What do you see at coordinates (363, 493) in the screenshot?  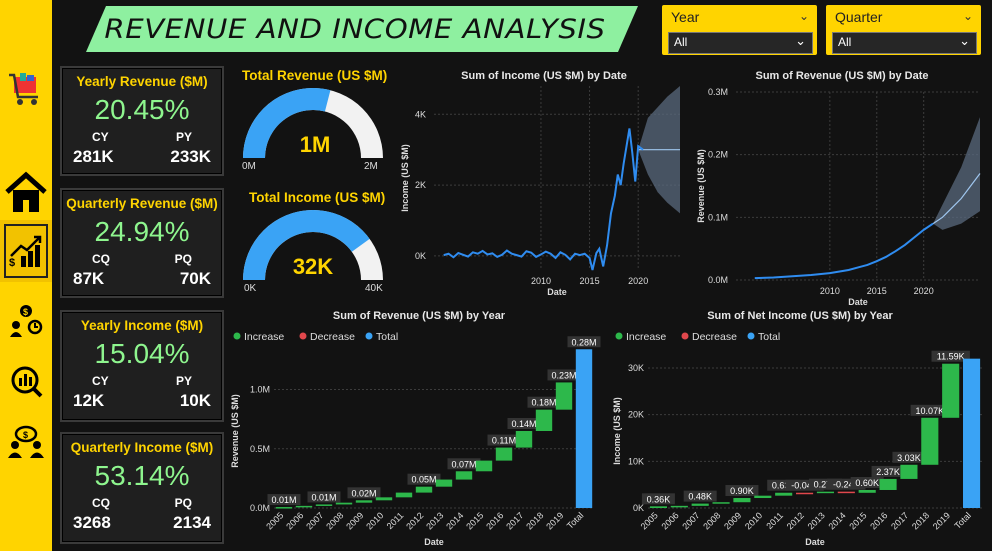 I see `data-label: 0.02M` at bounding box center [363, 493].